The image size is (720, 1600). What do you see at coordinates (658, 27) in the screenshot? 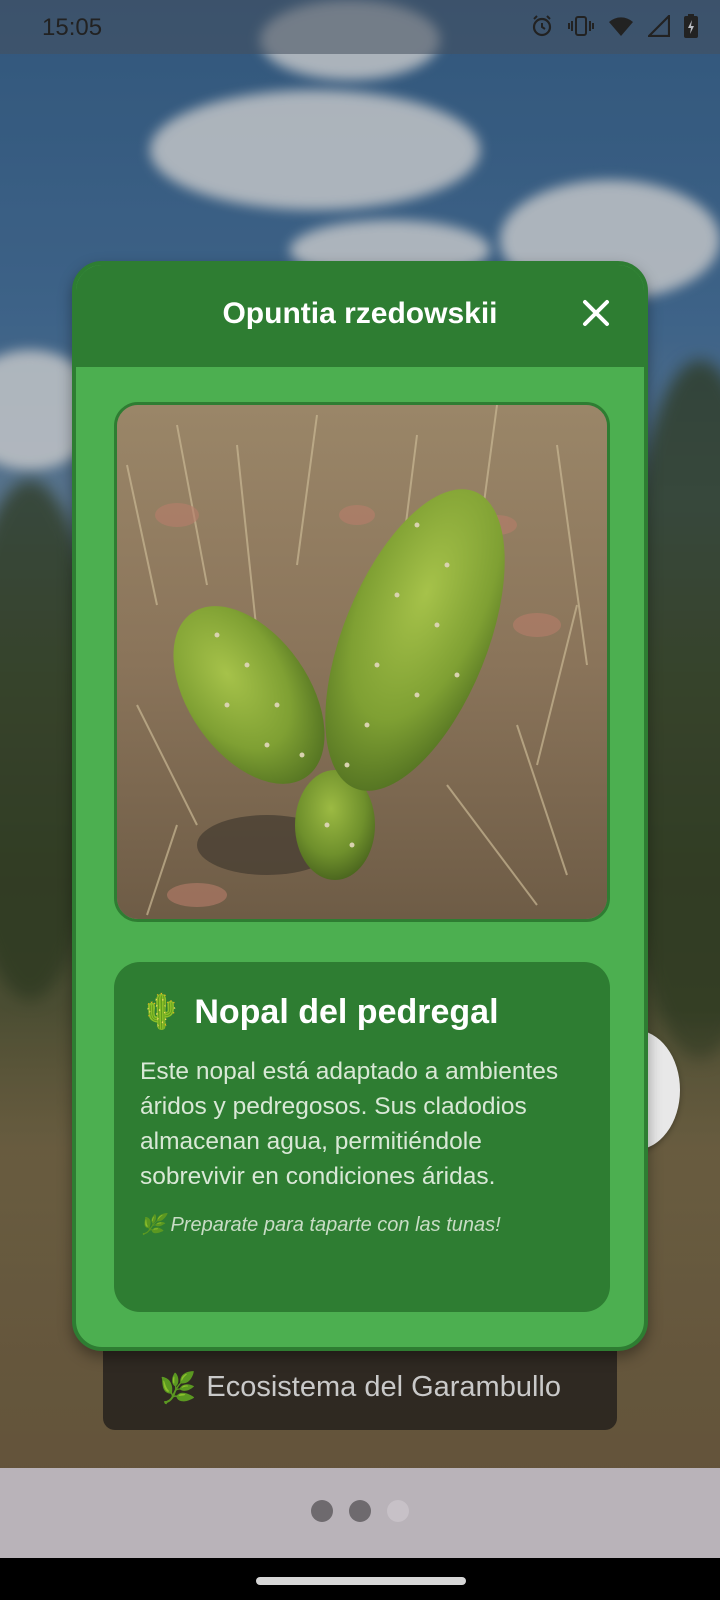
I see `signal-icon` at bounding box center [658, 27].